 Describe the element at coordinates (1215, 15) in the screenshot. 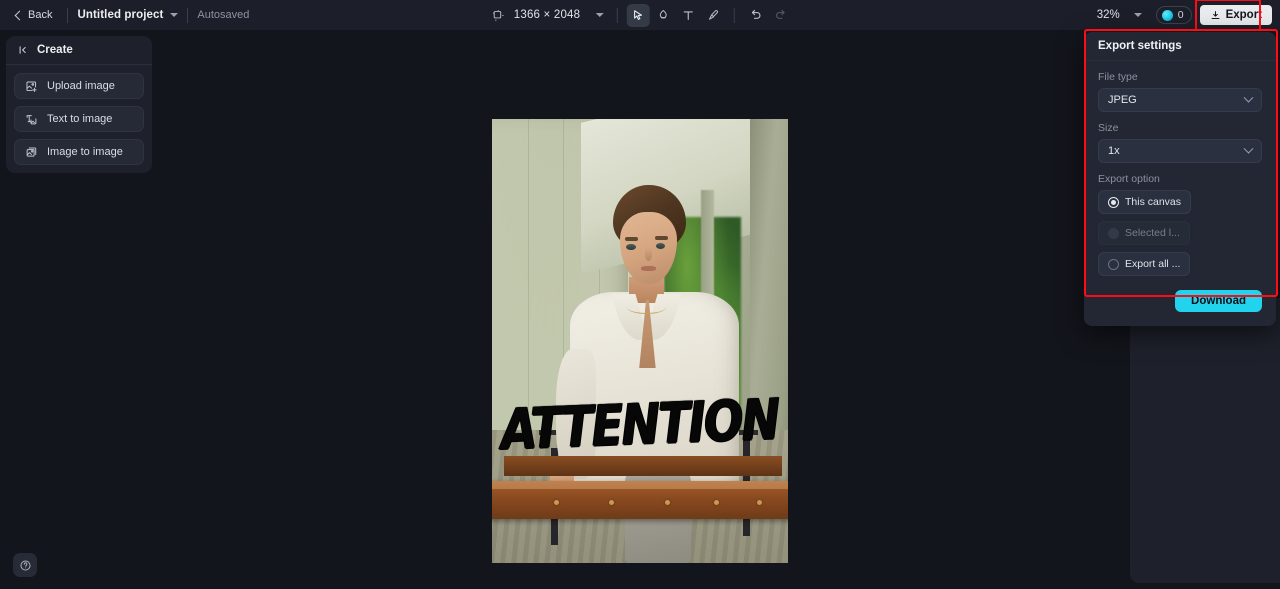

I see `download-icon` at that location.